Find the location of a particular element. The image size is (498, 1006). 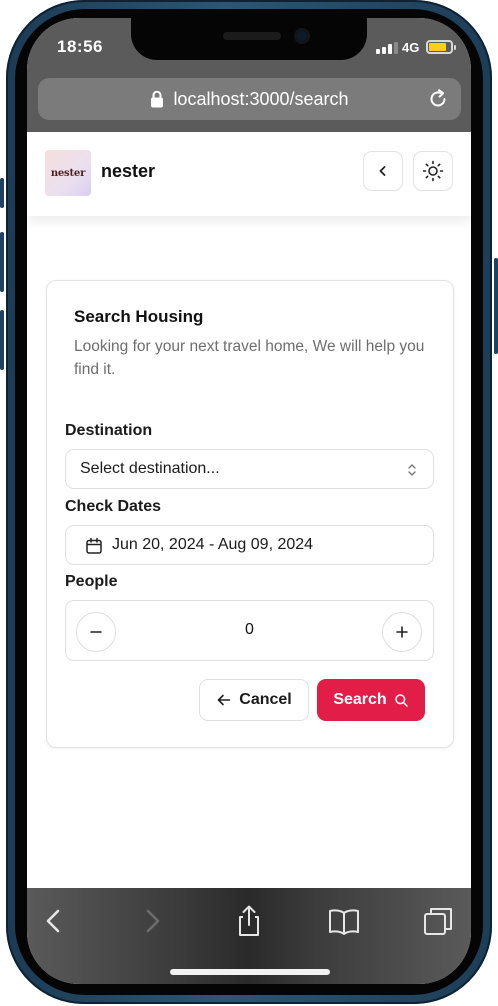

bookmarks-icon is located at coordinates (344, 921).